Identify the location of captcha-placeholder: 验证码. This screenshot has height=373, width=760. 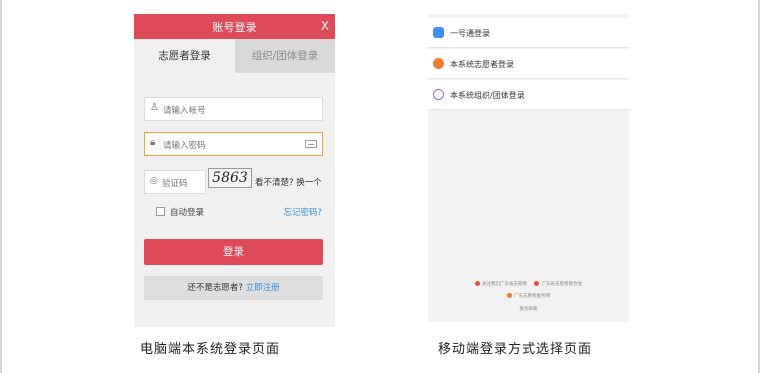
(175, 184).